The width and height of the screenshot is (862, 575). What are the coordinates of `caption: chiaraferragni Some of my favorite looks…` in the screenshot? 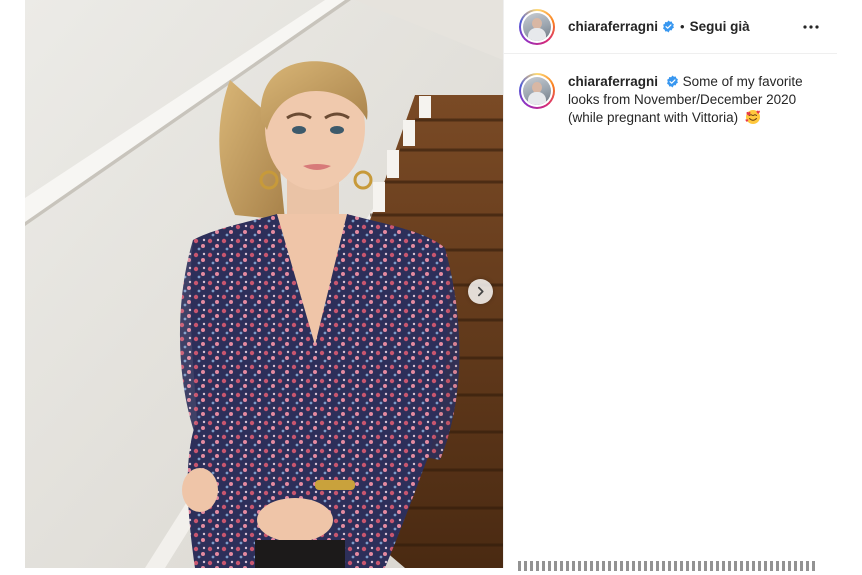 It's located at (670, 92).